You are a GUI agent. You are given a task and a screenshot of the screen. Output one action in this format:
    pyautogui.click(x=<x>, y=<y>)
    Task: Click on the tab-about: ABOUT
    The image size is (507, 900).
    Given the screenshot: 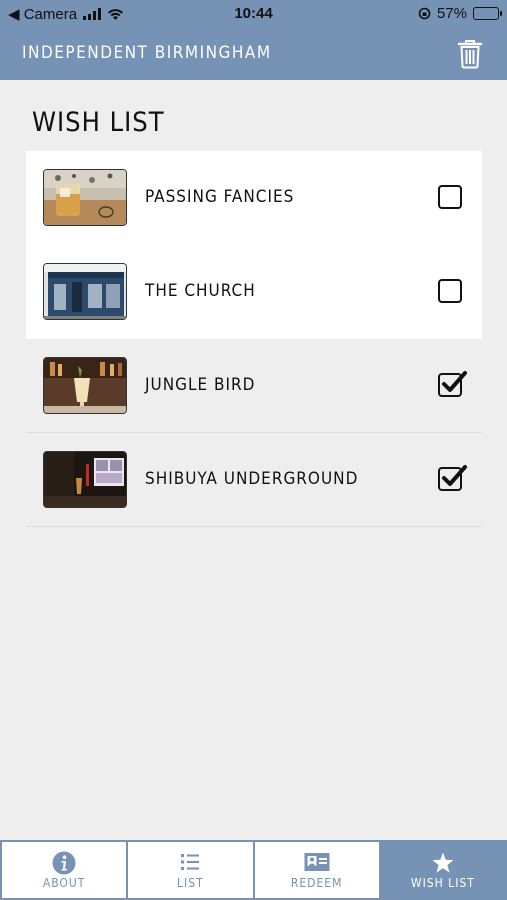 What is the action you would take?
    pyautogui.click(x=64, y=870)
    